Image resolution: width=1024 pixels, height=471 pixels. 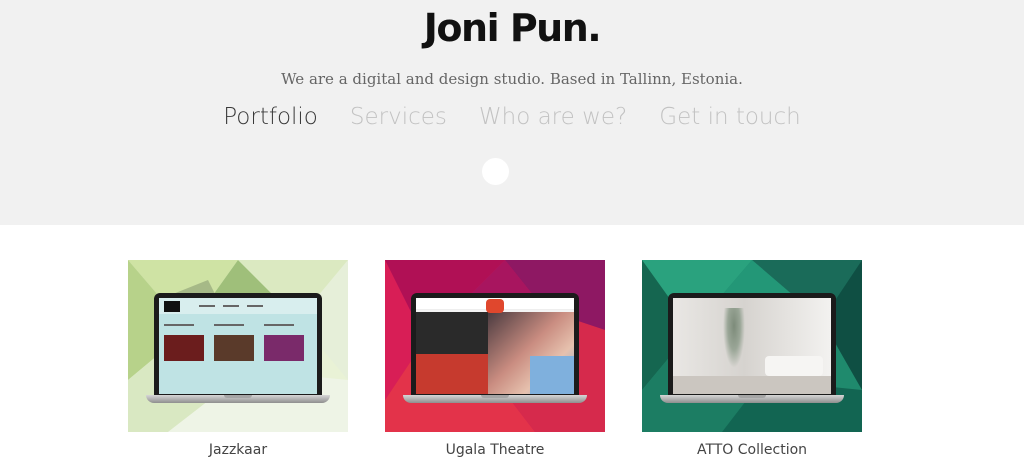 I want to click on nav-get-in-touch: Get in touch, so click(x=729, y=117).